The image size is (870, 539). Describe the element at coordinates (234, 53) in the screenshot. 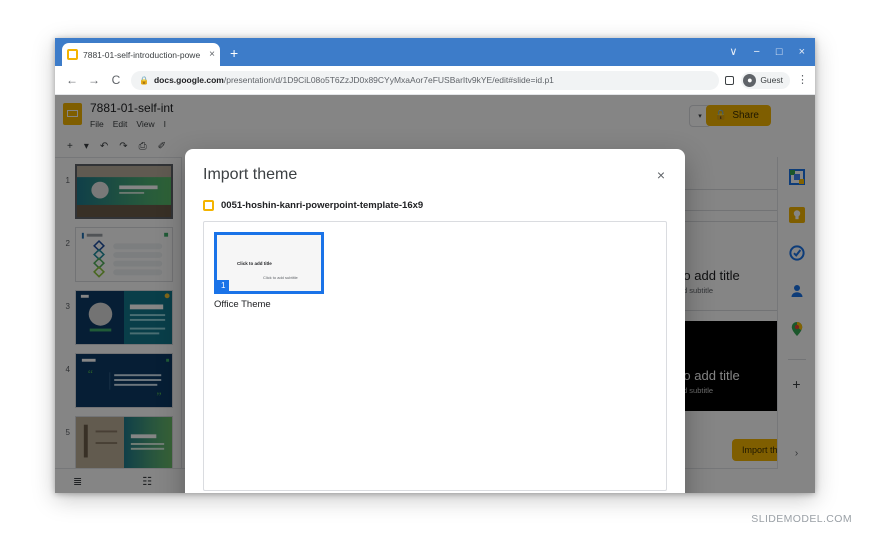

I see `new-tab-button: +` at that location.